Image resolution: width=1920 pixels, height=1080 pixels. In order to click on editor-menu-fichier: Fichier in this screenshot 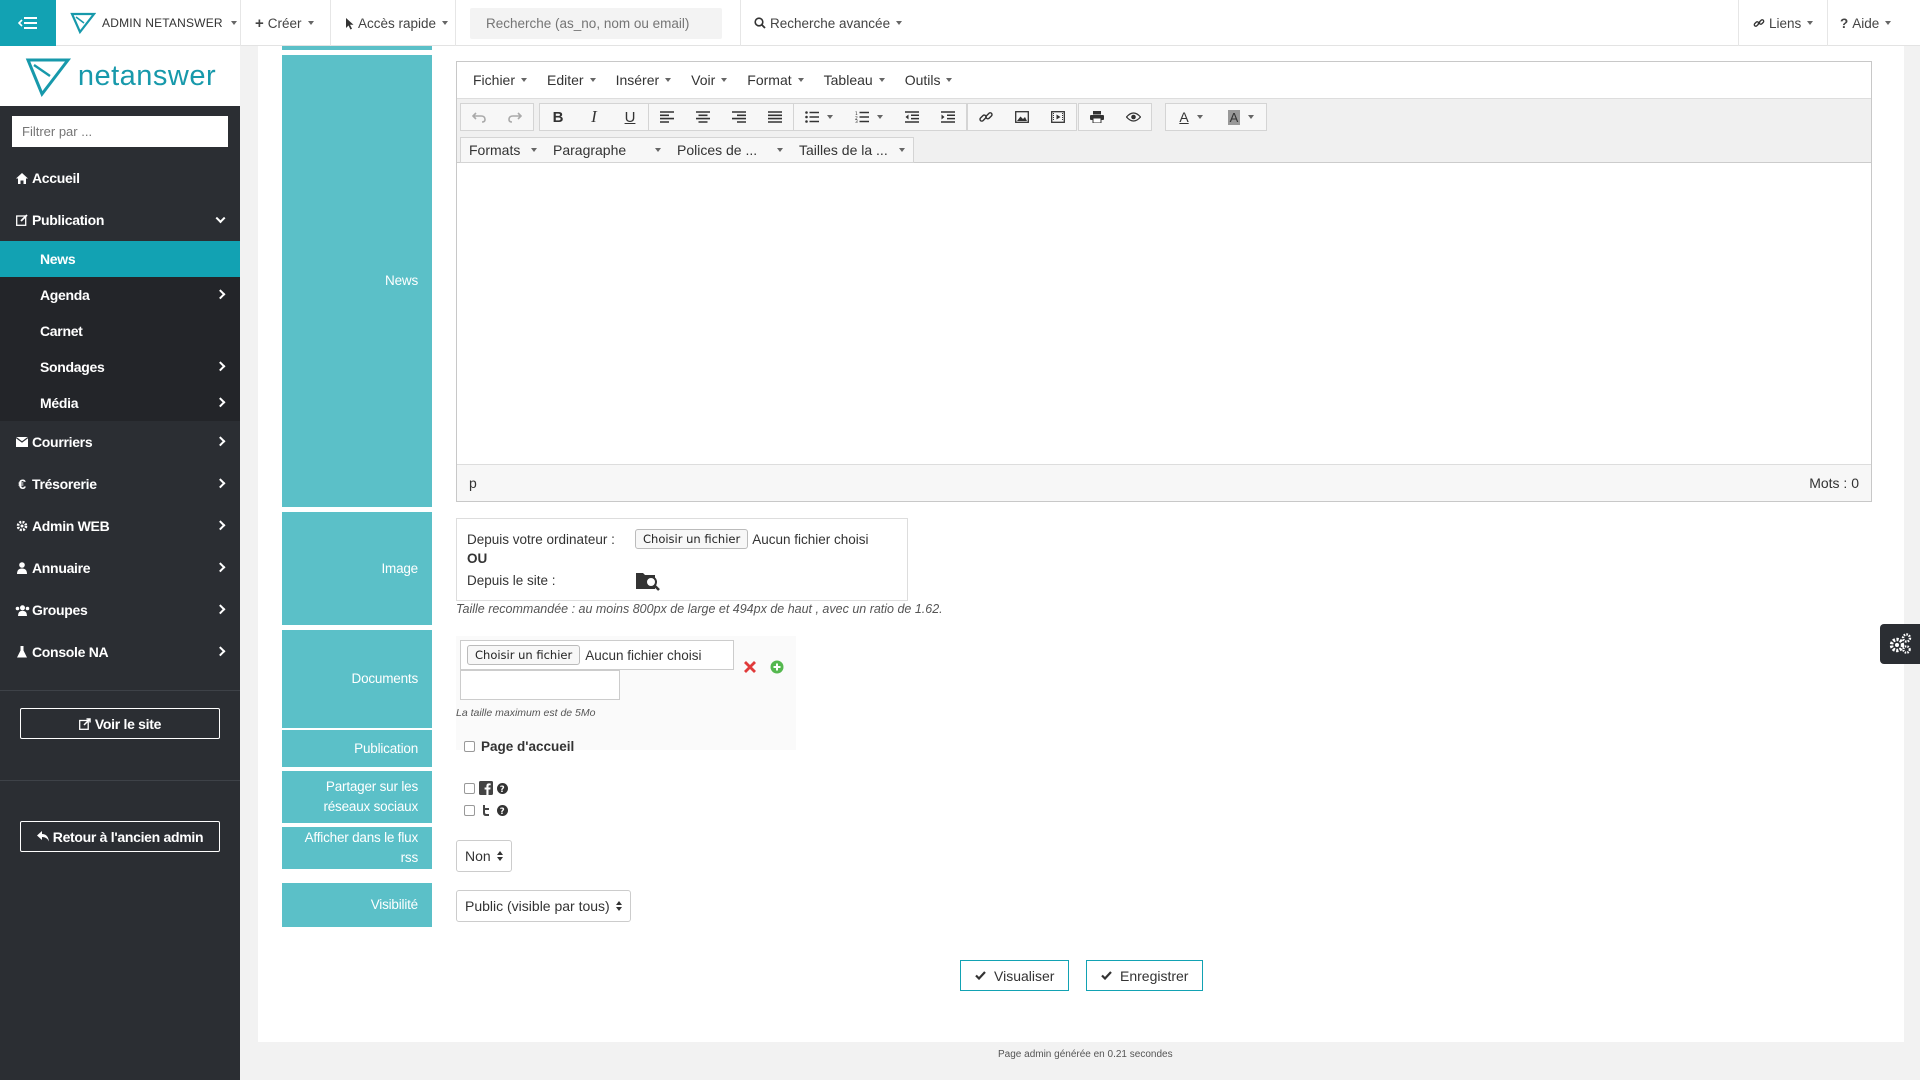, I will do `click(500, 80)`.